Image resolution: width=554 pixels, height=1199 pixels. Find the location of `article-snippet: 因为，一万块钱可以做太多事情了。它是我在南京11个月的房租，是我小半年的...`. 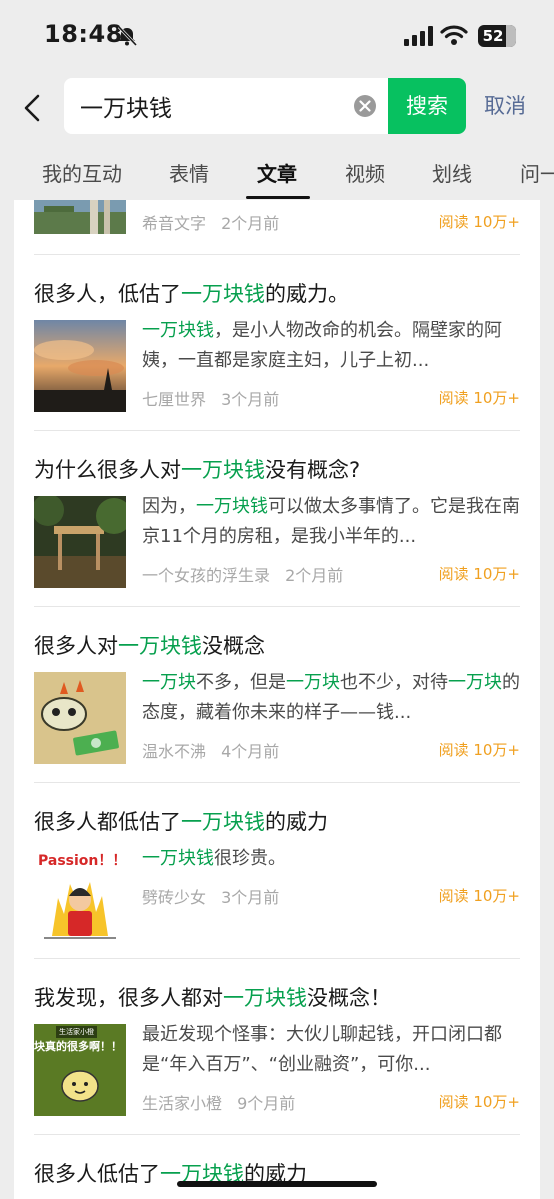

article-snippet: 因为，一万块钱可以做太多事情了。它是我在南京11个月的房租，是我小半年的... is located at coordinates (331, 521).